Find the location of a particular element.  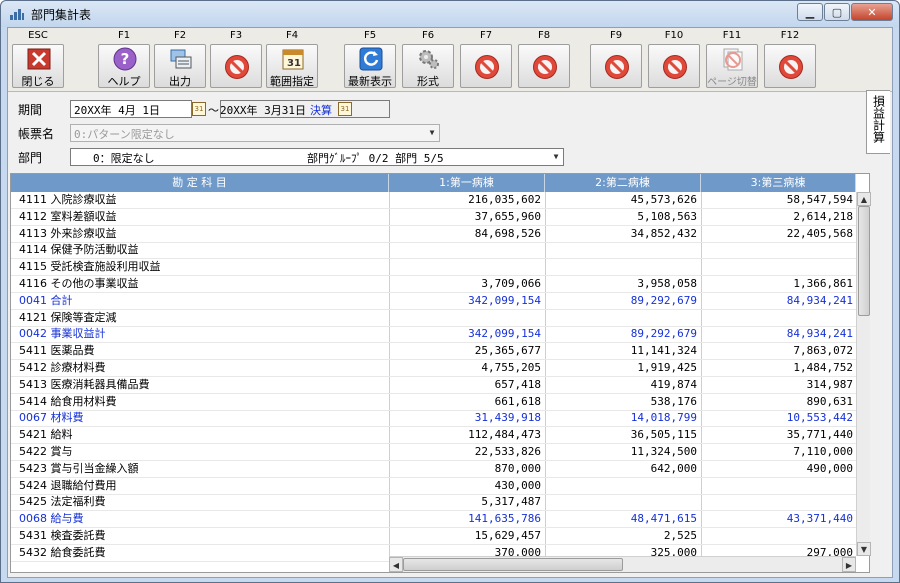

horizontal-scrollbar: ◀ ▶ is located at coordinates (622, 564).